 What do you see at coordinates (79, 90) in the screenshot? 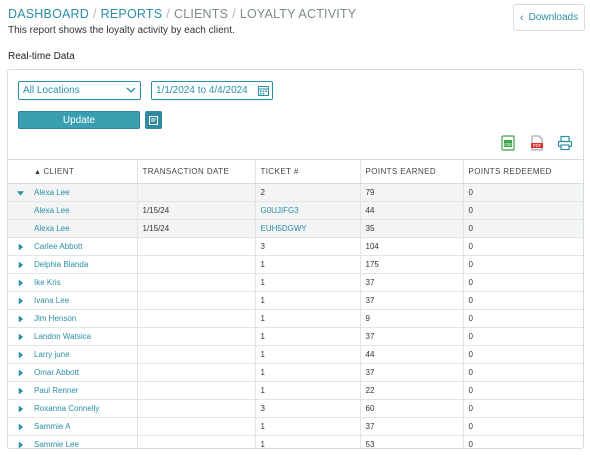
I see `location-select: All Locations` at bounding box center [79, 90].